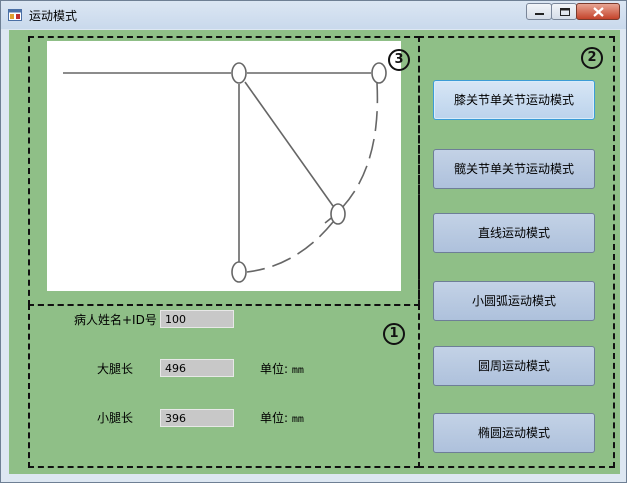 The height and width of the screenshot is (483, 627). I want to click on title-bar: 运动模式, so click(313, 15).